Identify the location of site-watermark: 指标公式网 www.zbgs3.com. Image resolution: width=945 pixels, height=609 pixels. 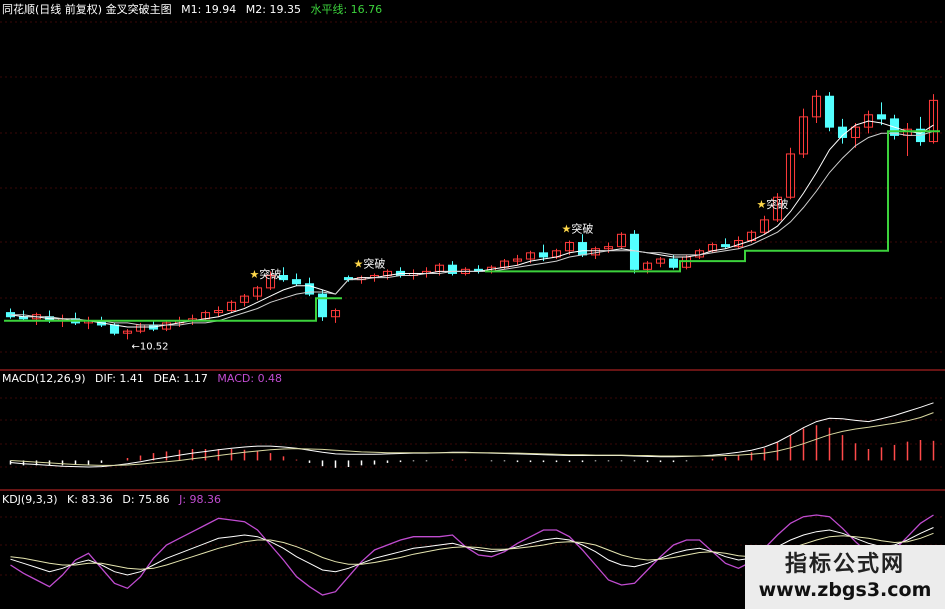
(845, 577).